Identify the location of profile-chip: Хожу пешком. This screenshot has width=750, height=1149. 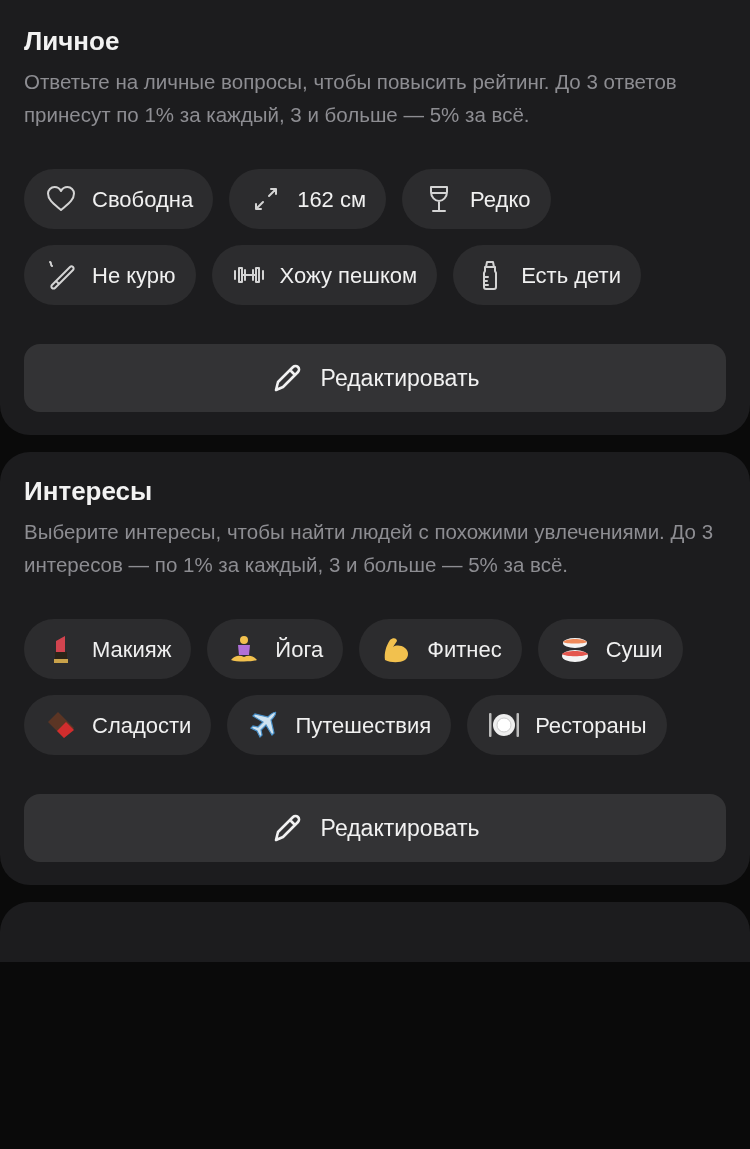
(324, 275).